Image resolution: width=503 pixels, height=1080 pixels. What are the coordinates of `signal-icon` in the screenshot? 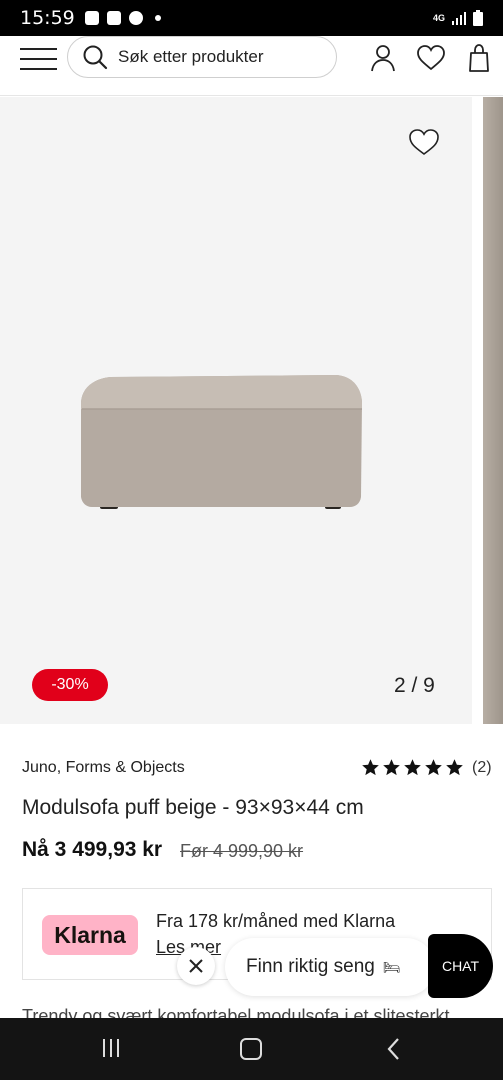 It's located at (459, 18).